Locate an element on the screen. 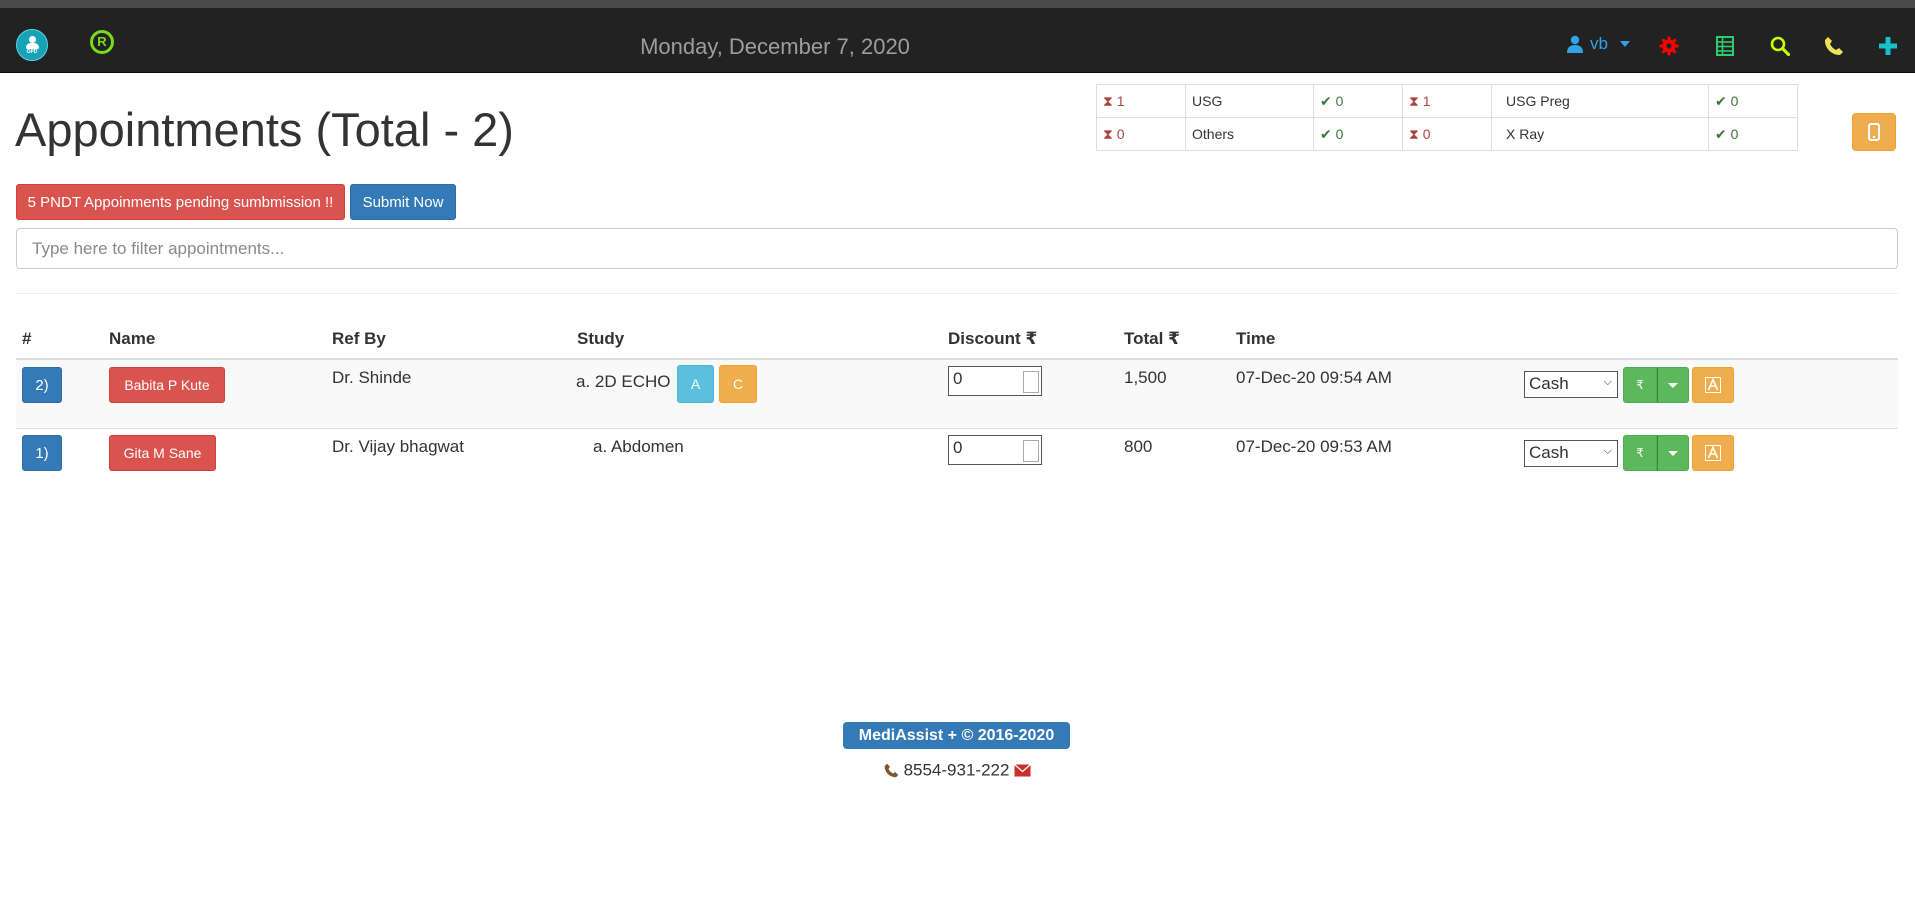  user-menu: vb is located at coordinates (1598, 44).